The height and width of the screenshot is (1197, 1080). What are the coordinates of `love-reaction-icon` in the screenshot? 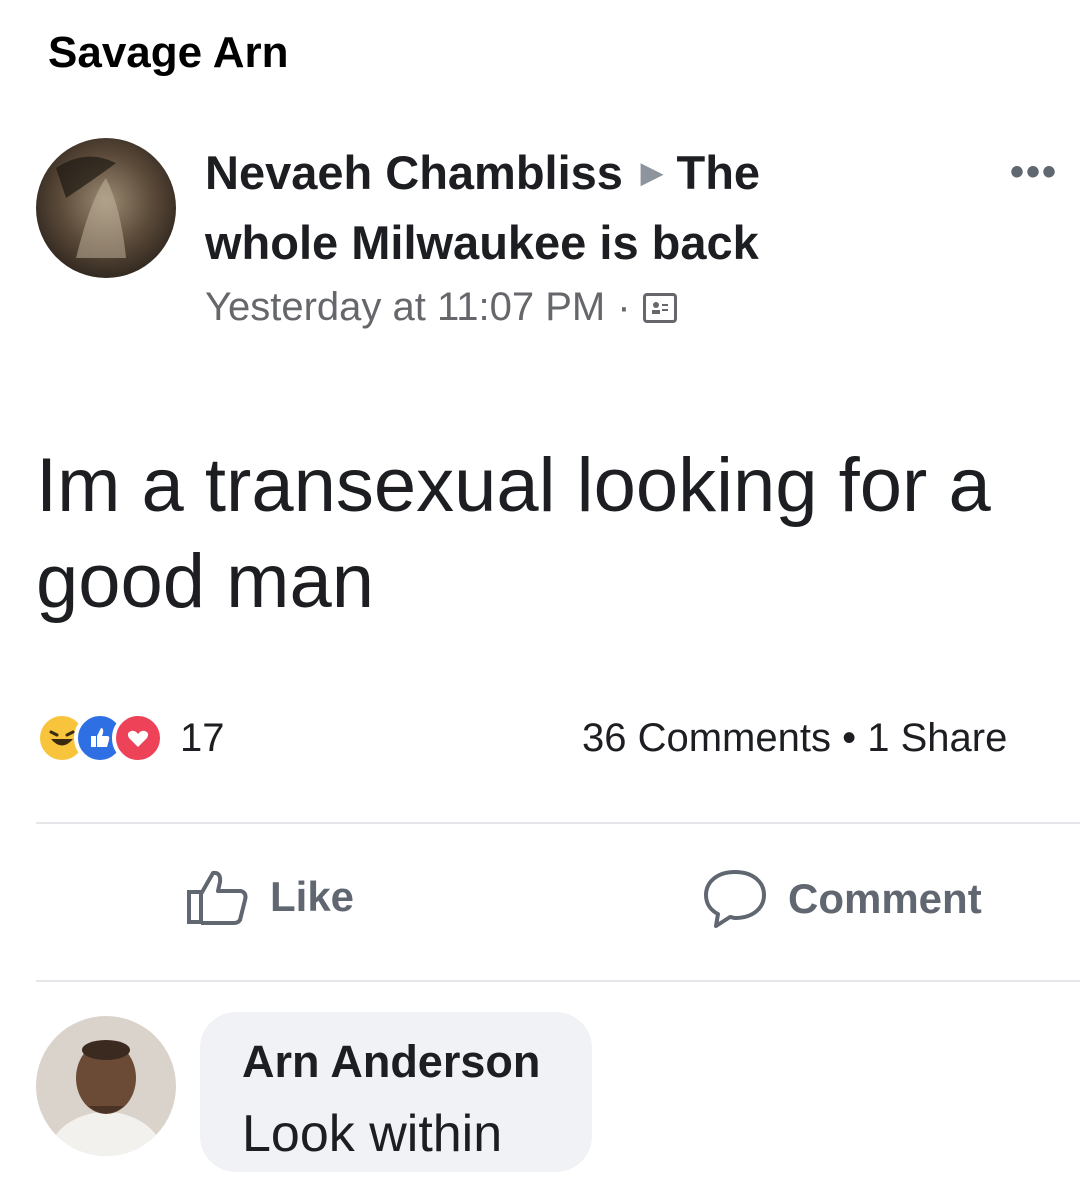 It's located at (138, 738).